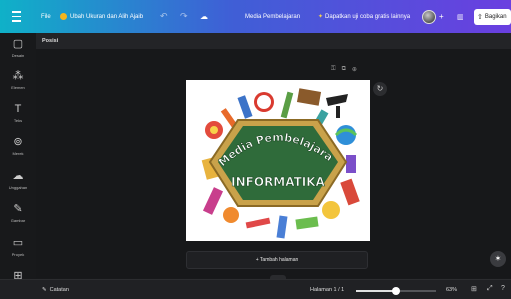 The height and width of the screenshot is (299, 511). I want to click on sidebar-item-draw: ✎ Gambar, so click(18, 213).